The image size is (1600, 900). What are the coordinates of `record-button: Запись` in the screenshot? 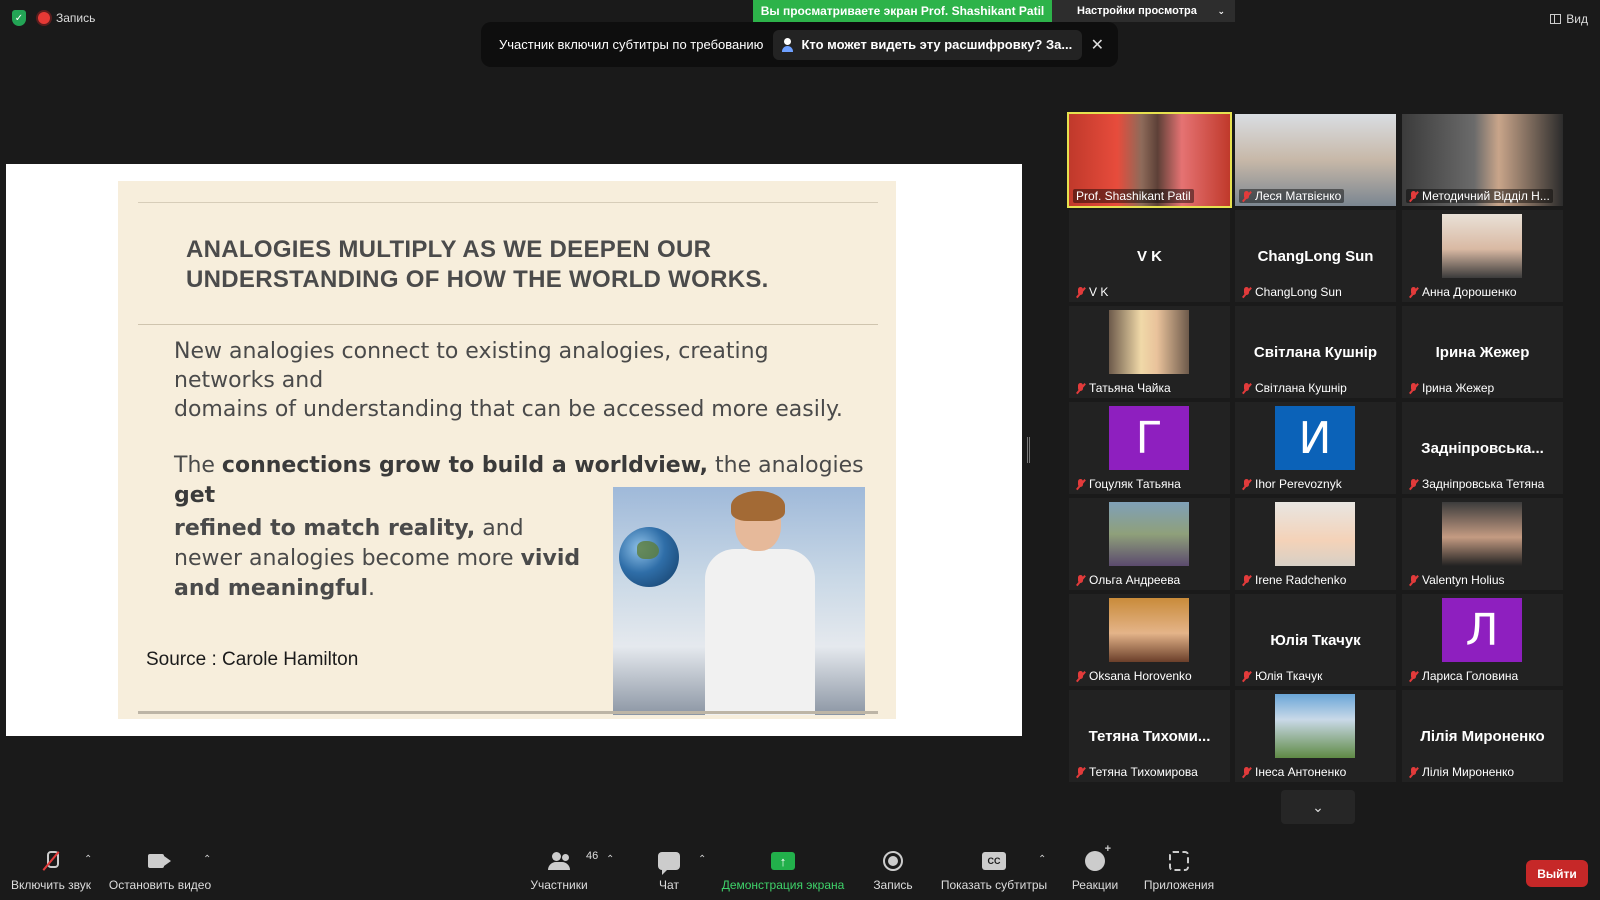 It's located at (893, 873).